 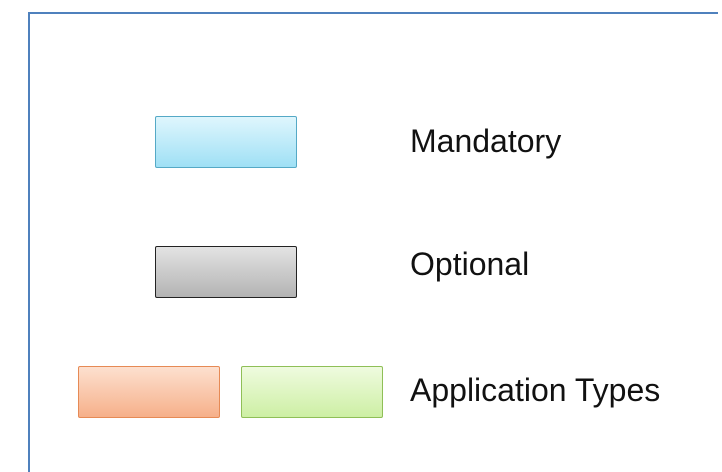 What do you see at coordinates (470, 264) in the screenshot?
I see `optional-label: Optional` at bounding box center [470, 264].